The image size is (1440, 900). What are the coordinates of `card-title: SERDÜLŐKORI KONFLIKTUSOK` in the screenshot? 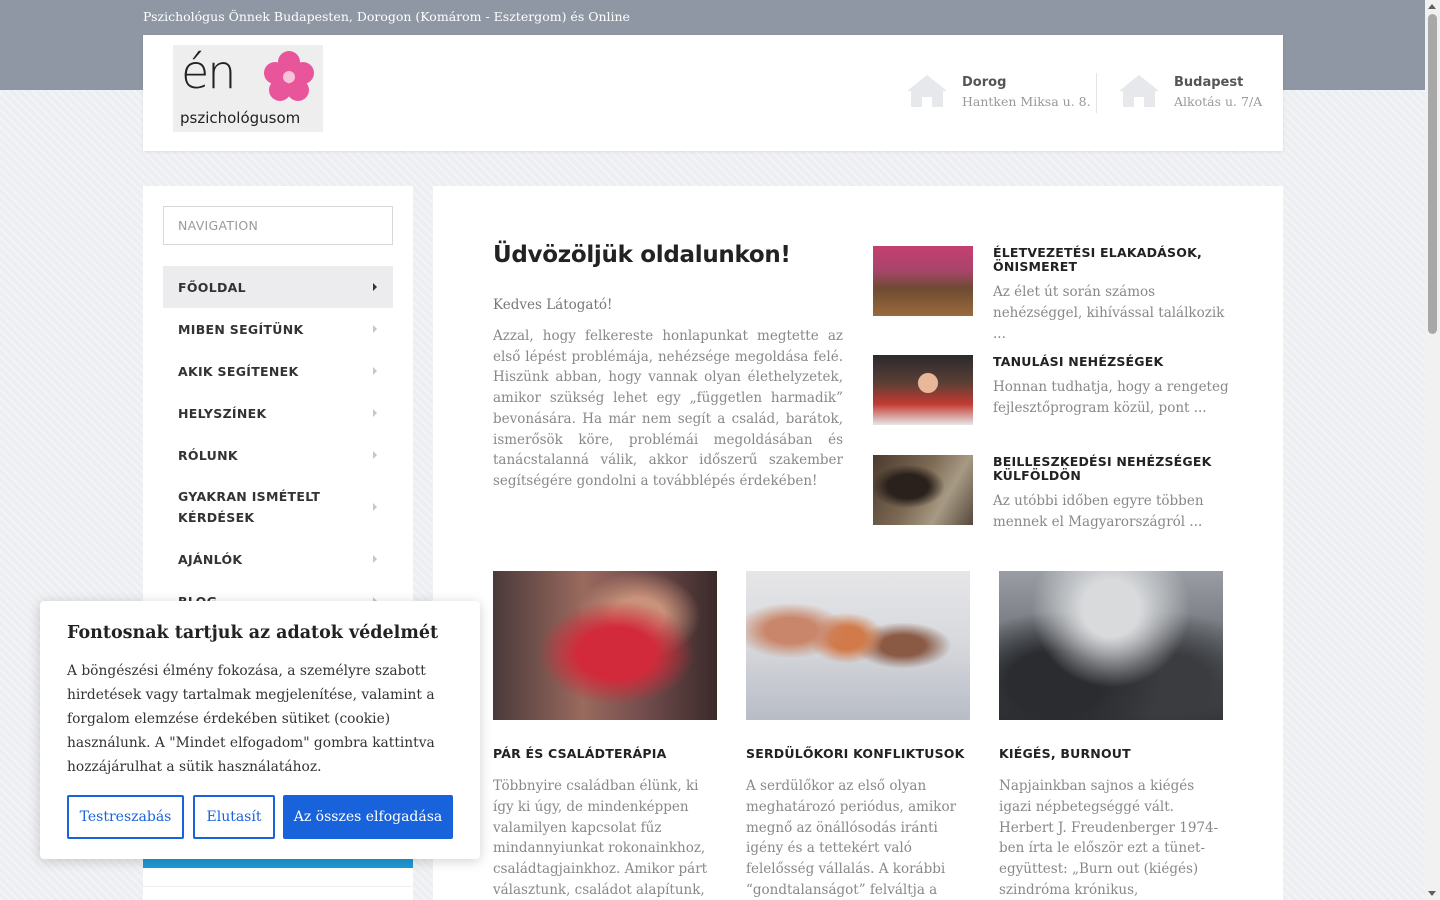 It's located at (858, 753).